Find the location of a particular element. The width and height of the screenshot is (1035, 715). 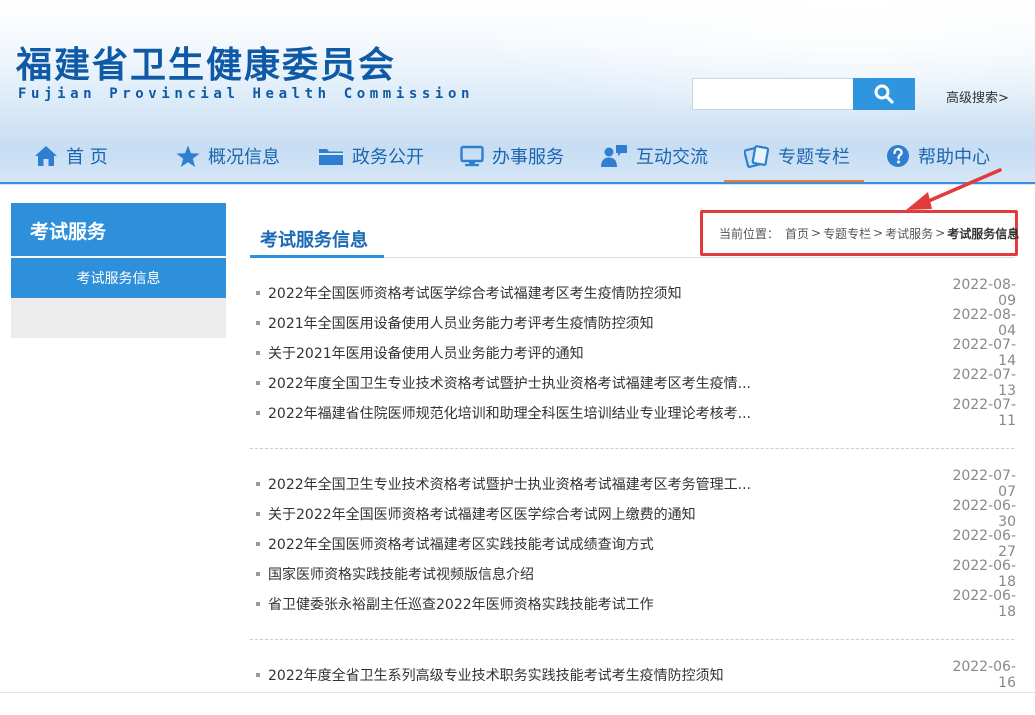

site-title: 福建省卫生健康委员会 is located at coordinates (206, 62).